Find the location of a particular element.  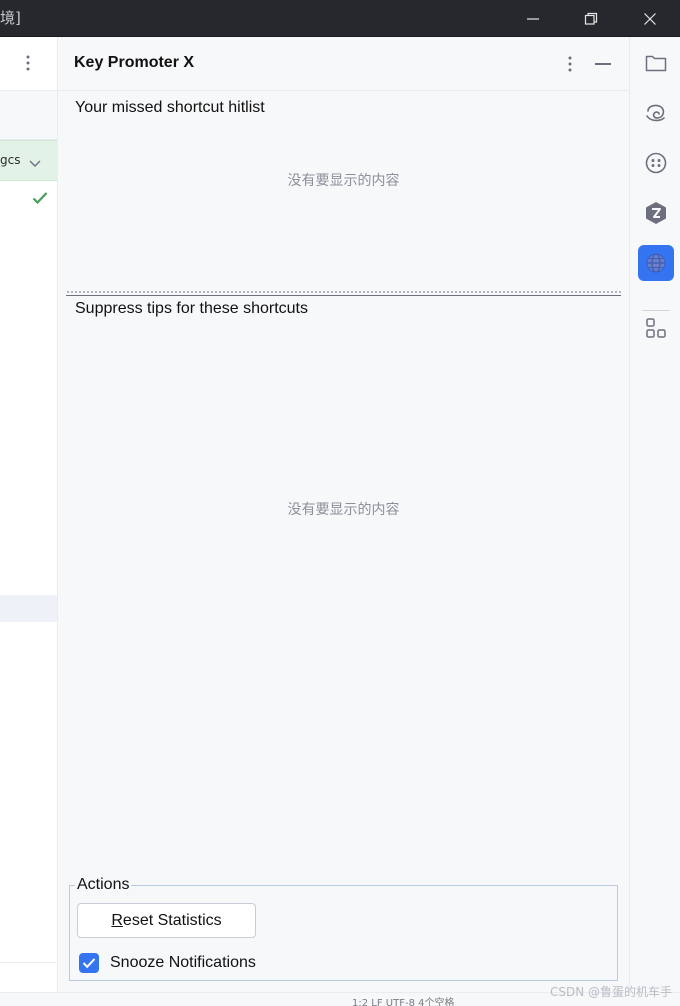

close-icon is located at coordinates (650, 18).